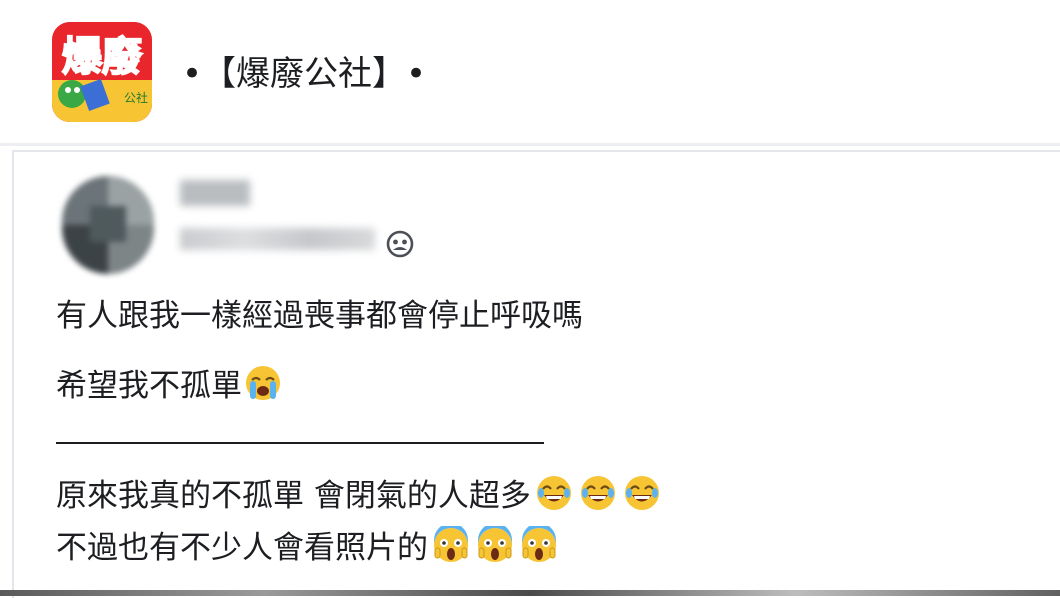 This screenshot has height=598, width=1060. I want to click on post-text-line-4: 不過也有不少人會看照片的, so click(308, 547).